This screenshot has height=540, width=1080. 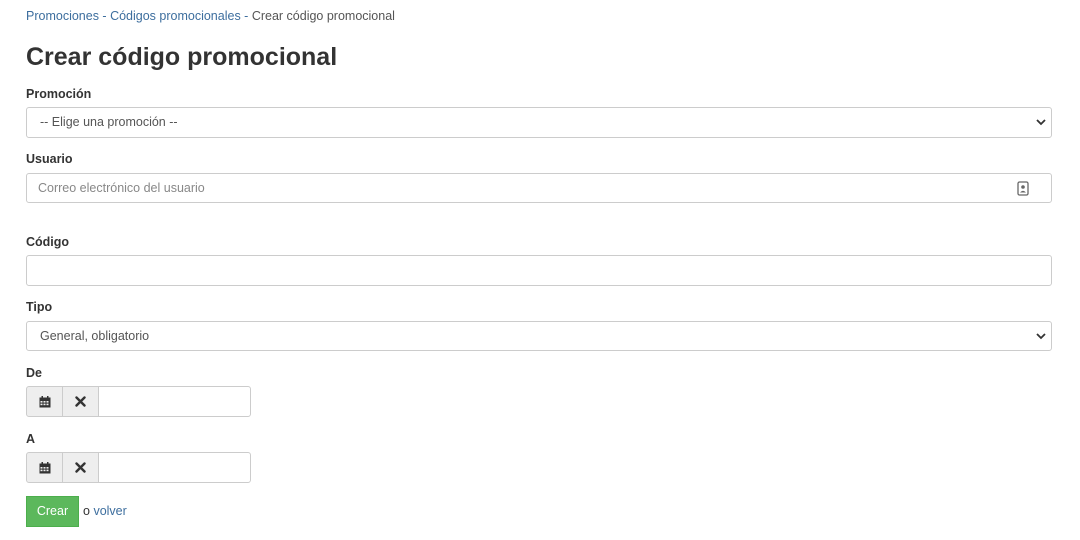 I want to click on to-date-picker, so click(x=138, y=467).